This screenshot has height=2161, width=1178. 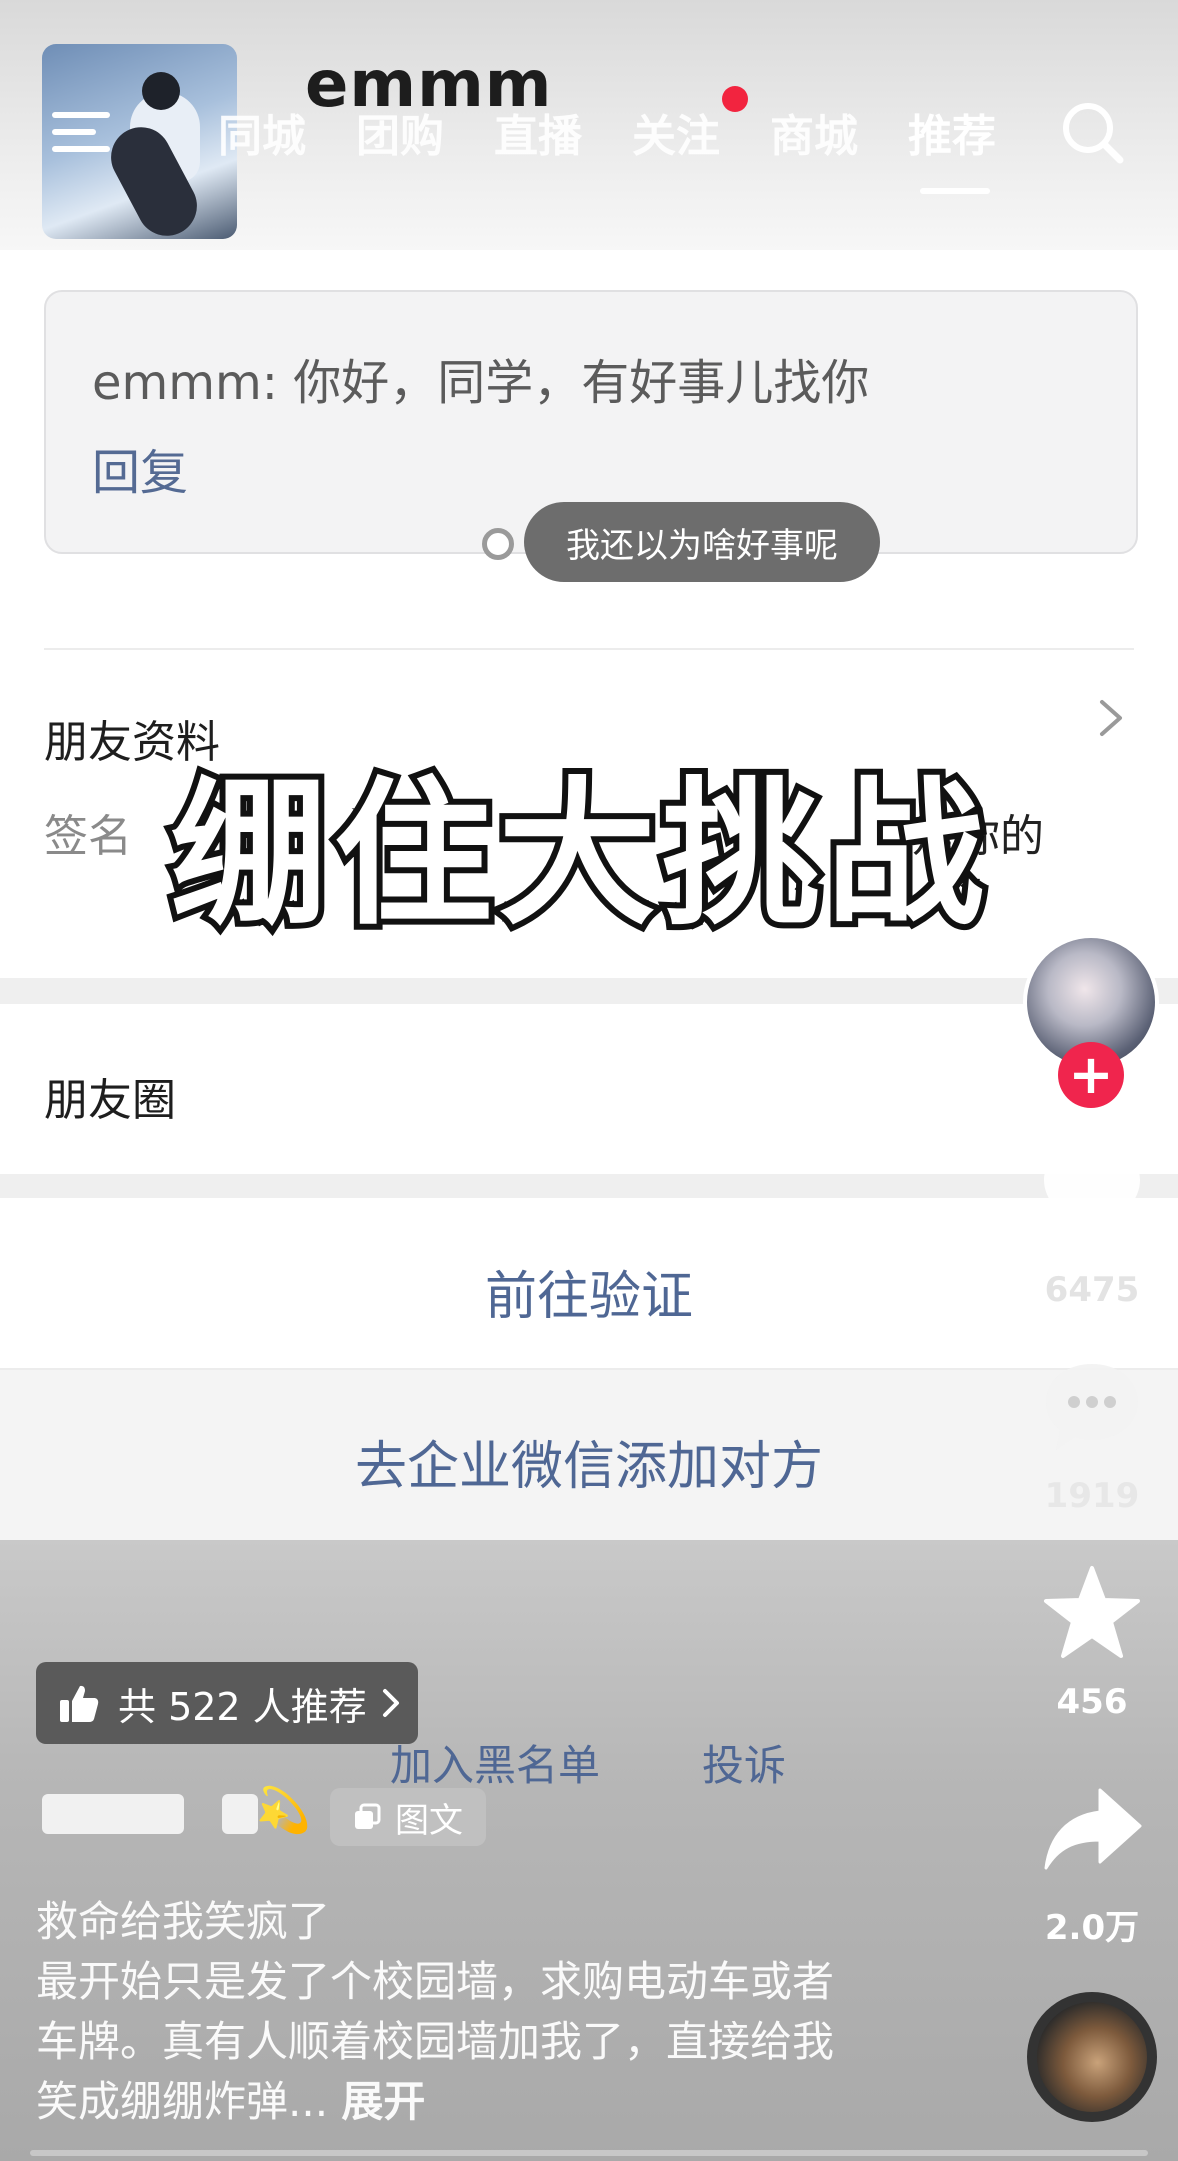 What do you see at coordinates (744, 1762) in the screenshot?
I see `report-button: 投诉` at bounding box center [744, 1762].